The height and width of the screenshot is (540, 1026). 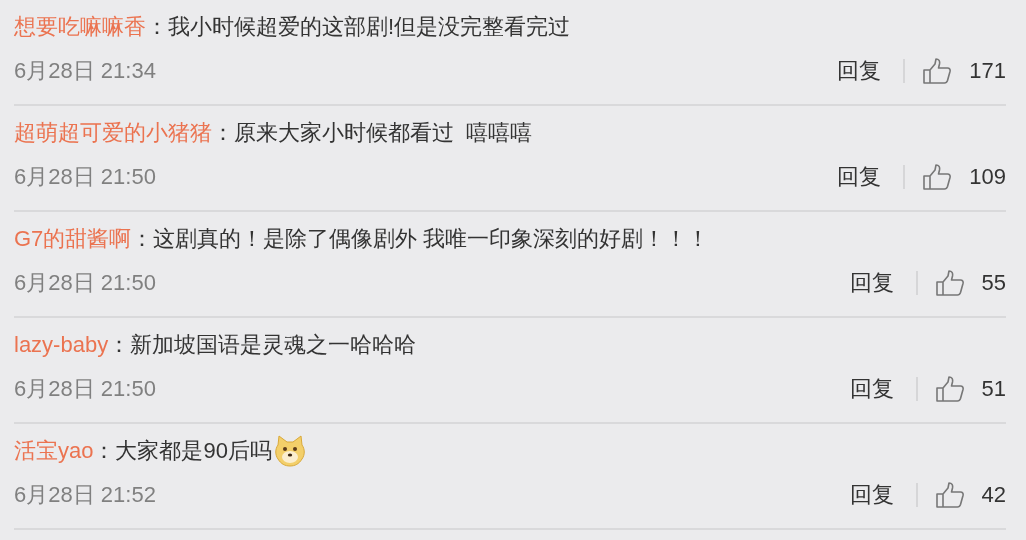 I want to click on like-button: 55, so click(x=970, y=283).